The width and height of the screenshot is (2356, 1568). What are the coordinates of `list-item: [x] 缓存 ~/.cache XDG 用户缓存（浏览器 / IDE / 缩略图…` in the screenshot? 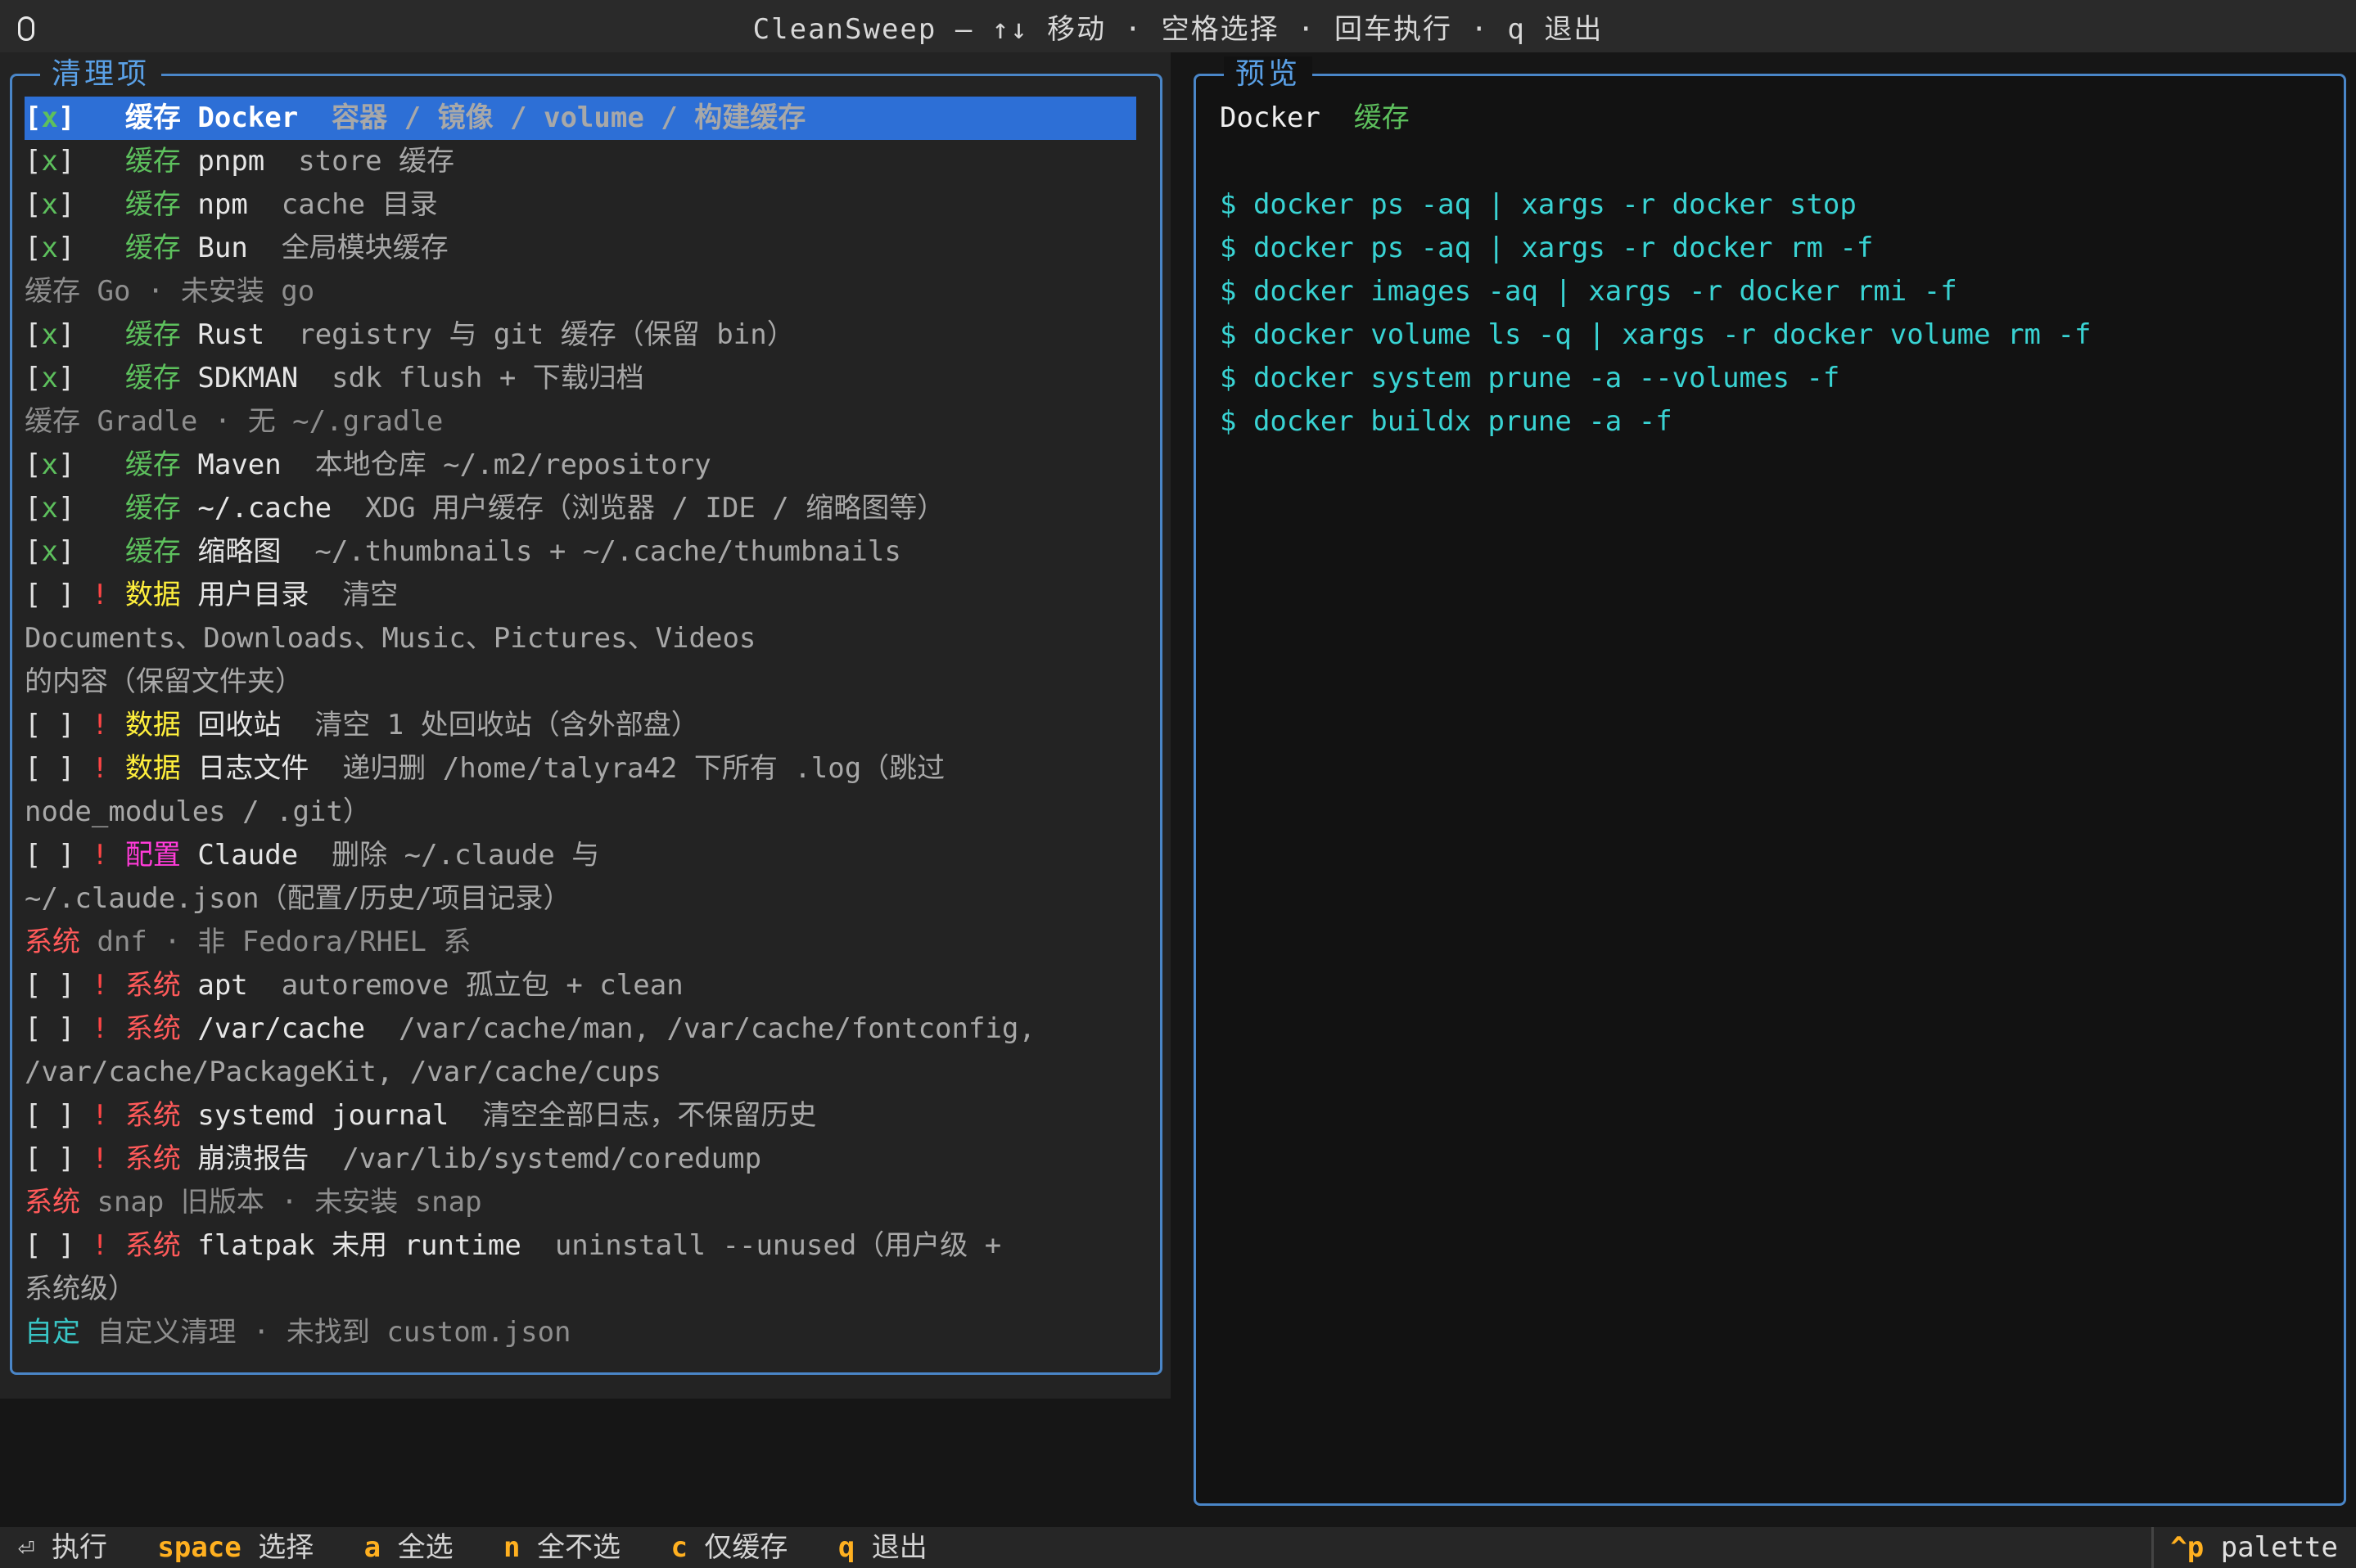 It's located at (580, 508).